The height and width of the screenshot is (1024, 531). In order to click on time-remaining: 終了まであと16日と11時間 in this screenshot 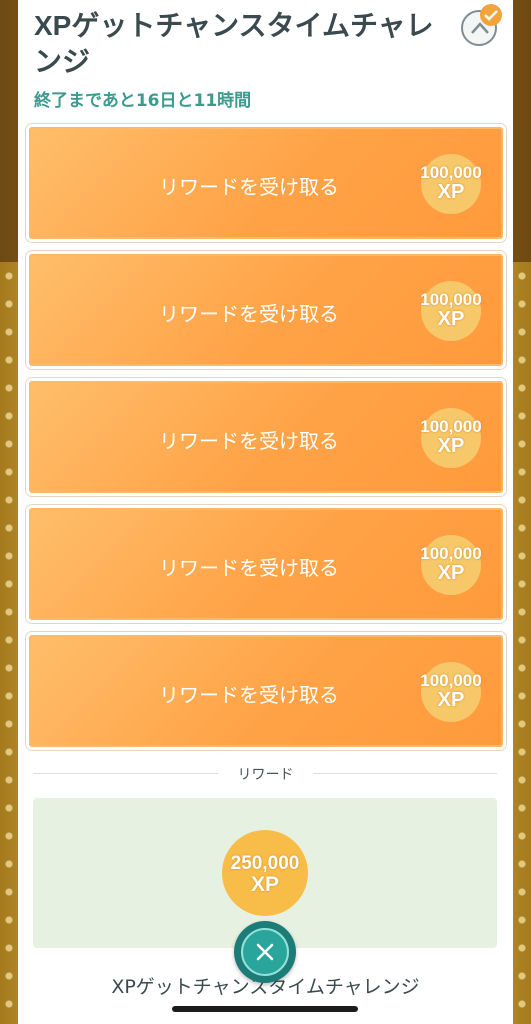, I will do `click(143, 101)`.